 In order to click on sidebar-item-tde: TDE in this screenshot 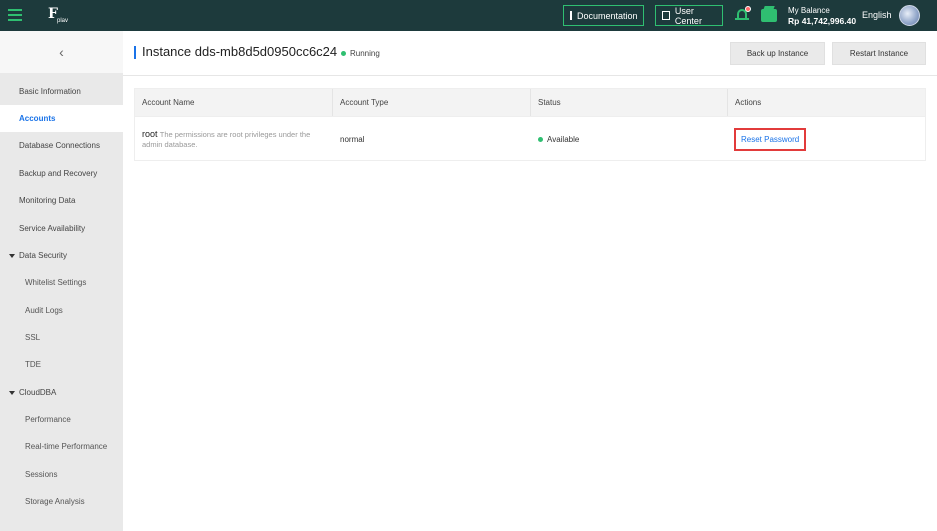, I will do `click(61, 364)`.